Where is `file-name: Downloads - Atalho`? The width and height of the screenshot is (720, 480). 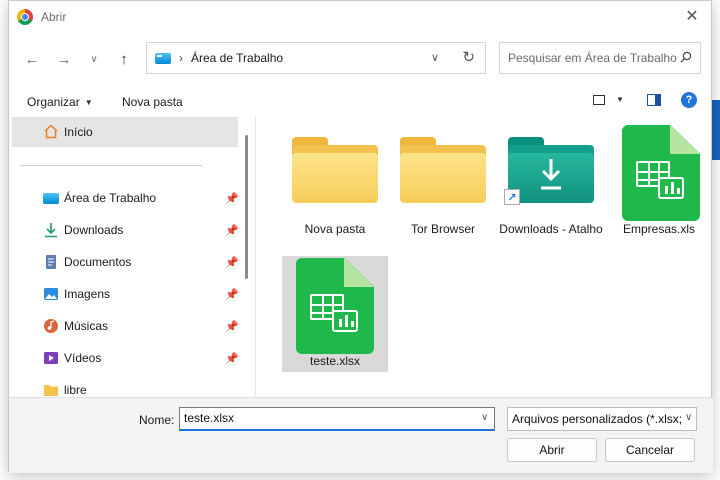 file-name: Downloads - Atalho is located at coordinates (551, 229).